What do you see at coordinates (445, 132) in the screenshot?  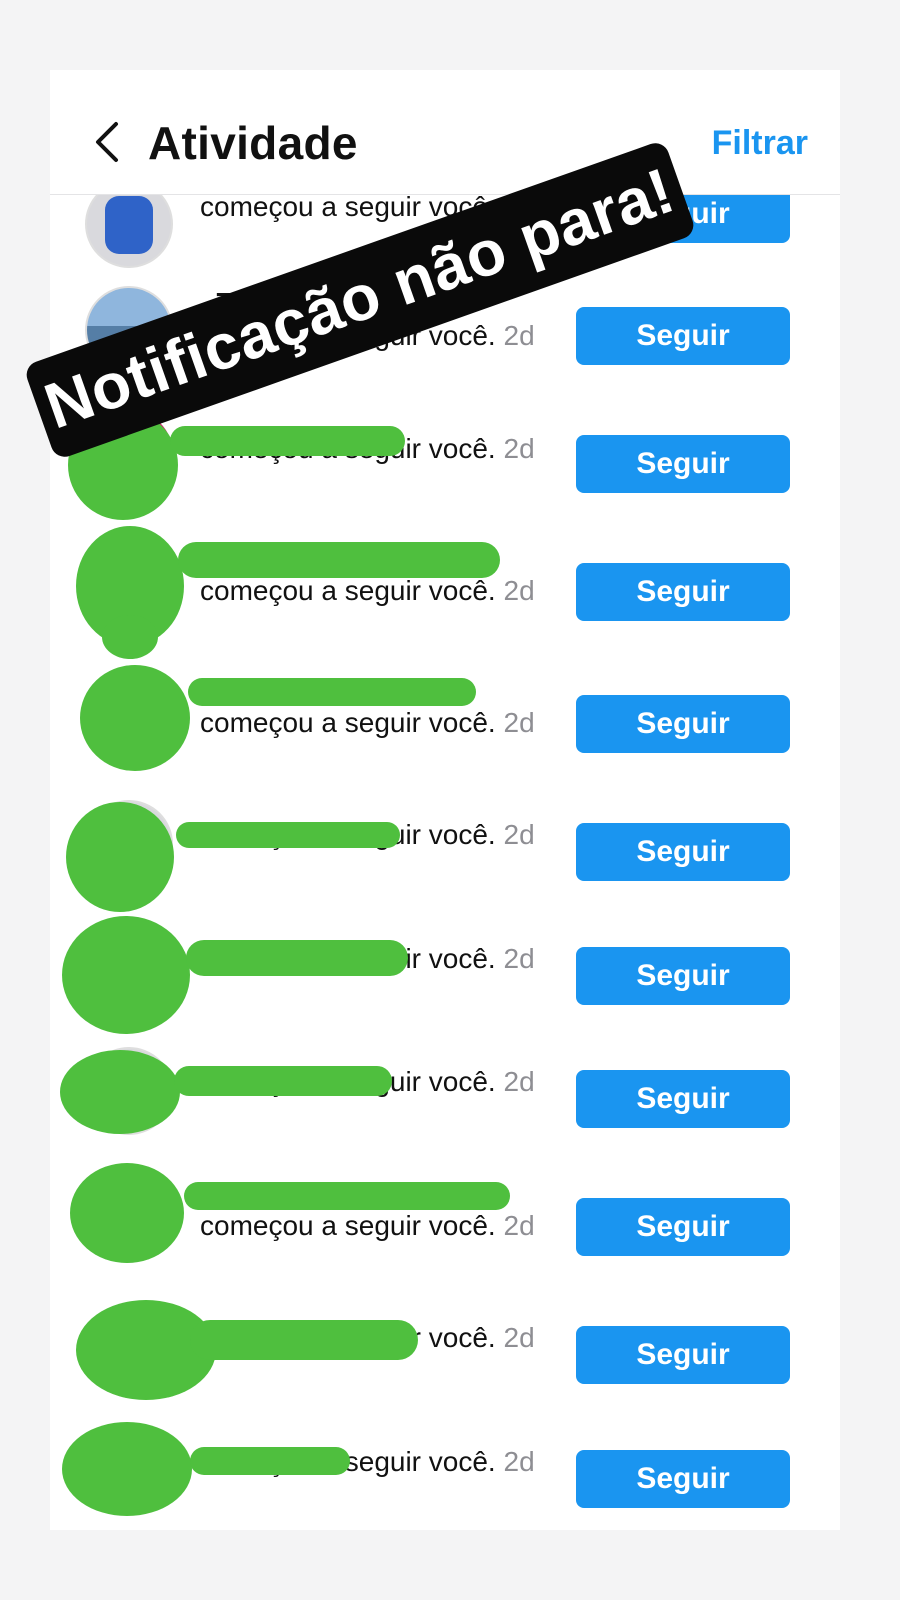 I see `top-bar: Atividade Filtrar` at bounding box center [445, 132].